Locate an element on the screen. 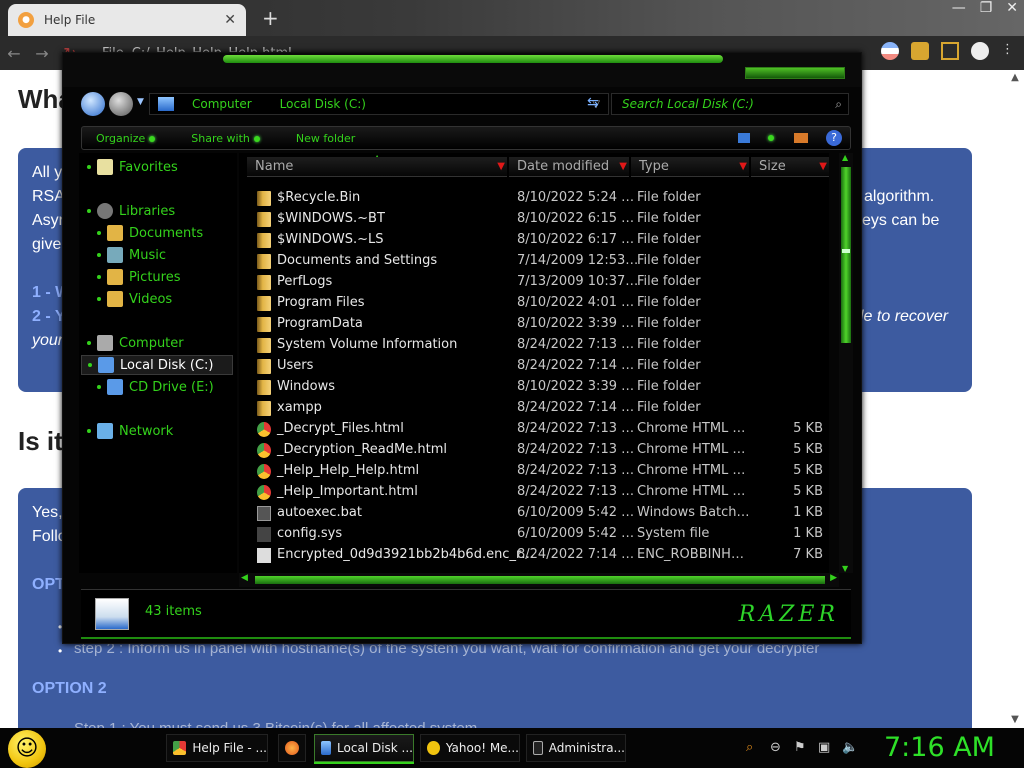 This screenshot has width=1024, height=768. search-field: Search Local Disk (C:) ⌕ is located at coordinates (730, 104).